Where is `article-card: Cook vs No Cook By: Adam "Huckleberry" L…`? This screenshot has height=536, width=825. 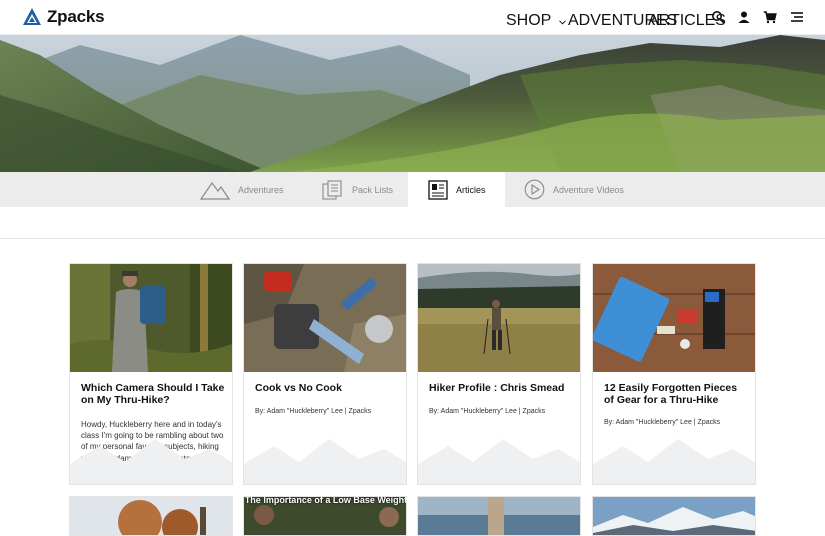
article-card: Cook vs No Cook By: Adam "Huckleberry" L… is located at coordinates (325, 374).